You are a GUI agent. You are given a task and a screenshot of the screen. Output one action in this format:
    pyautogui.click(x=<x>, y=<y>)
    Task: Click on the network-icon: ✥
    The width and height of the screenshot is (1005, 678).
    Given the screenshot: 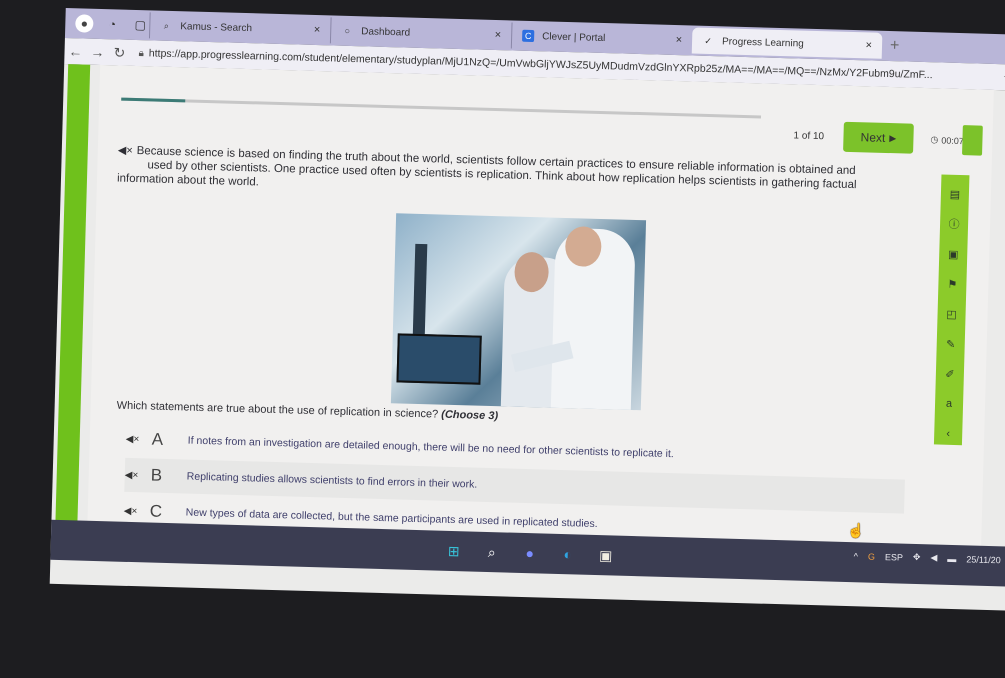 What is the action you would take?
    pyautogui.click(x=917, y=557)
    